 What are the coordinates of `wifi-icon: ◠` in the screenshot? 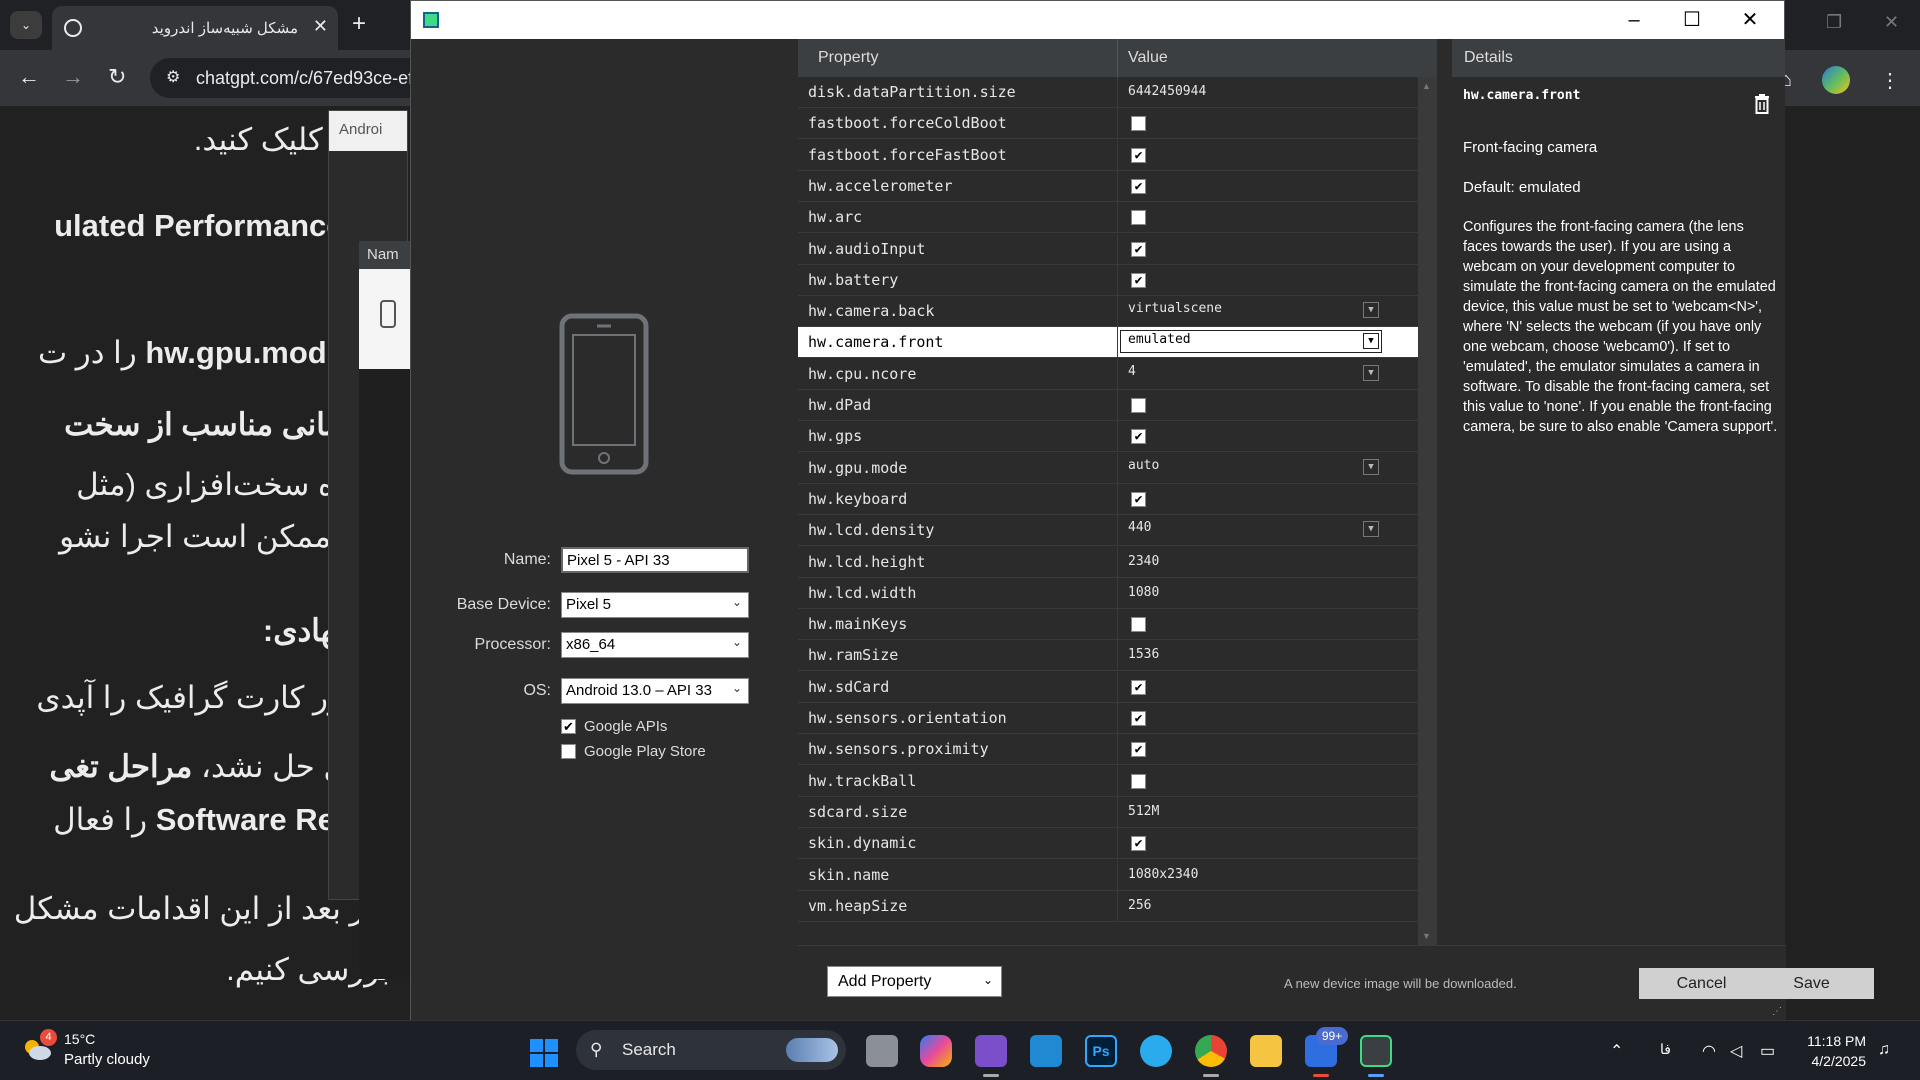 It's located at (1709, 1051).